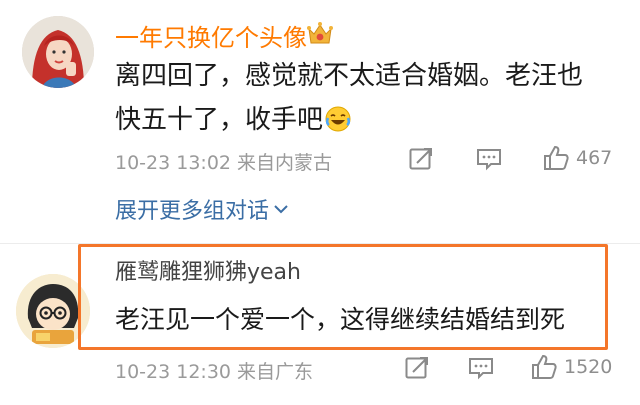 This screenshot has width=640, height=405. I want to click on comment-text-line-2: 快五十了，收手吧, so click(233, 120).